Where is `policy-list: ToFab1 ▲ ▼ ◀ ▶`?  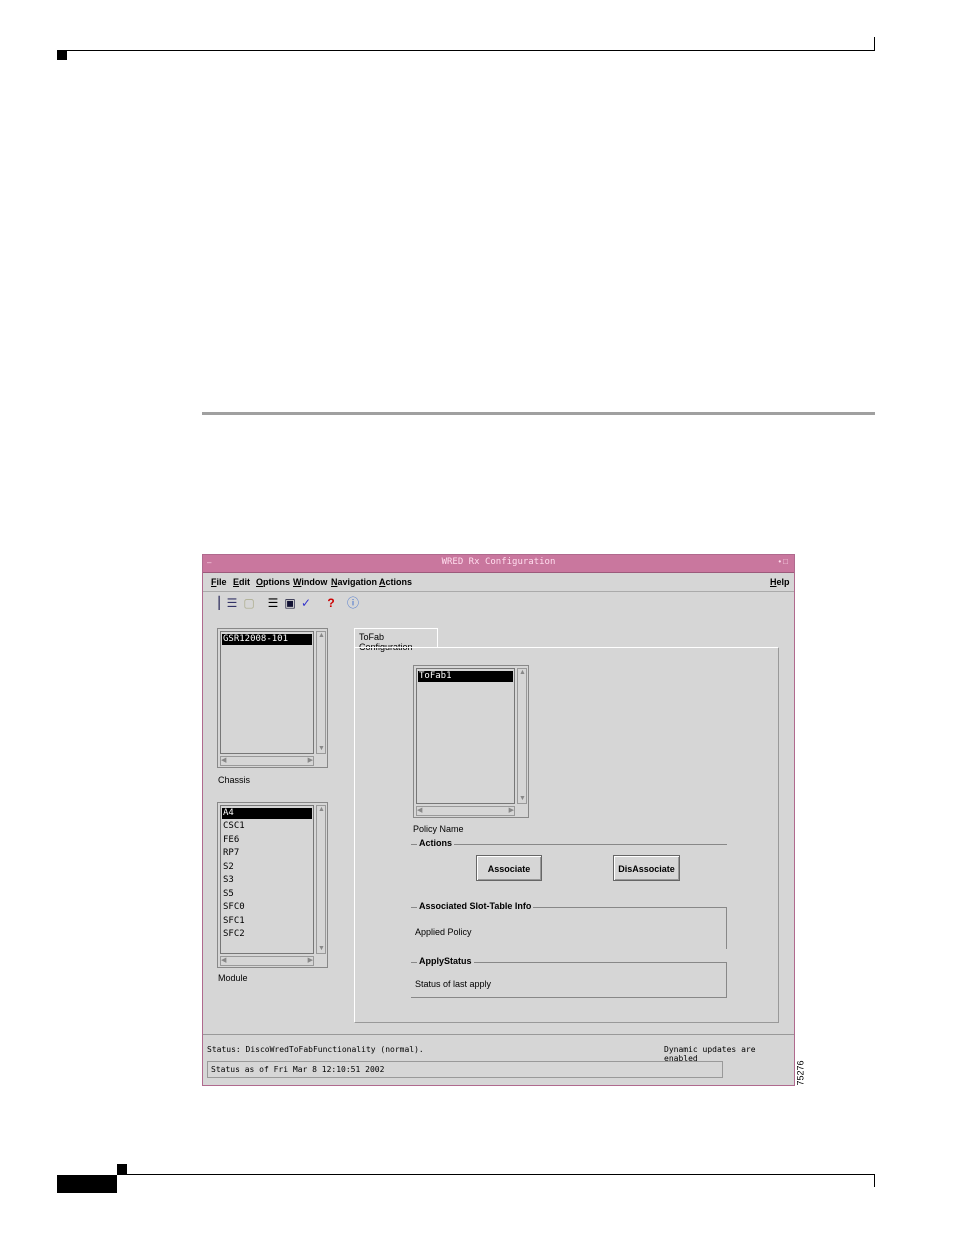
policy-list: ToFab1 ▲ ▼ ◀ ▶ is located at coordinates (471, 741).